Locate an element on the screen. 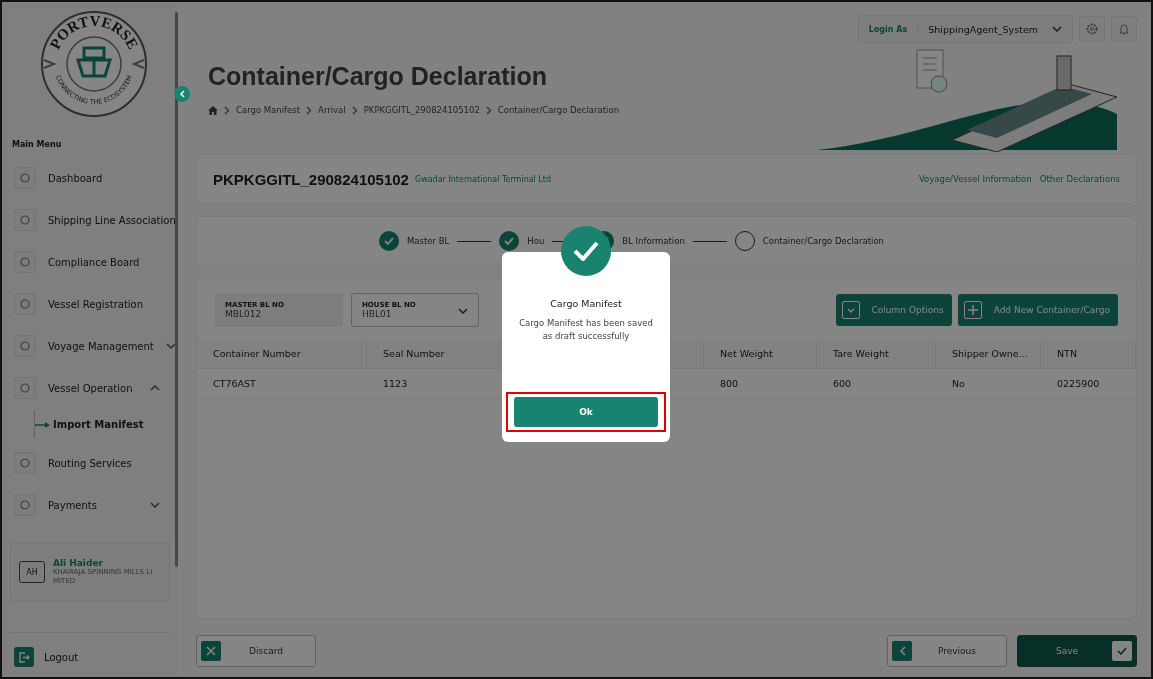  column-header: Tare Weight is located at coordinates (876, 354).